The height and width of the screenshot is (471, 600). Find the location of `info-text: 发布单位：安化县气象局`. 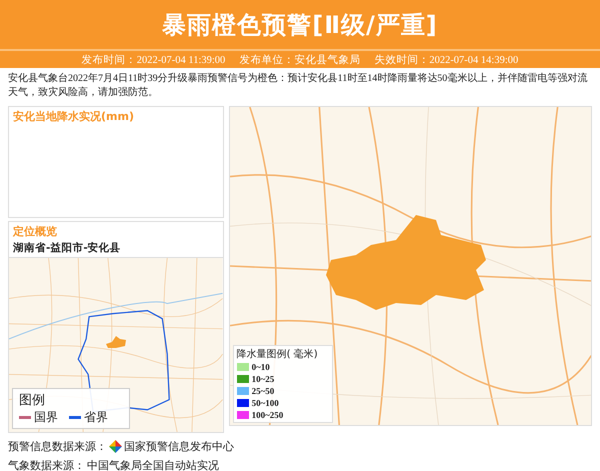

info-text: 发布单位：安化县气象局 is located at coordinates (299, 59).